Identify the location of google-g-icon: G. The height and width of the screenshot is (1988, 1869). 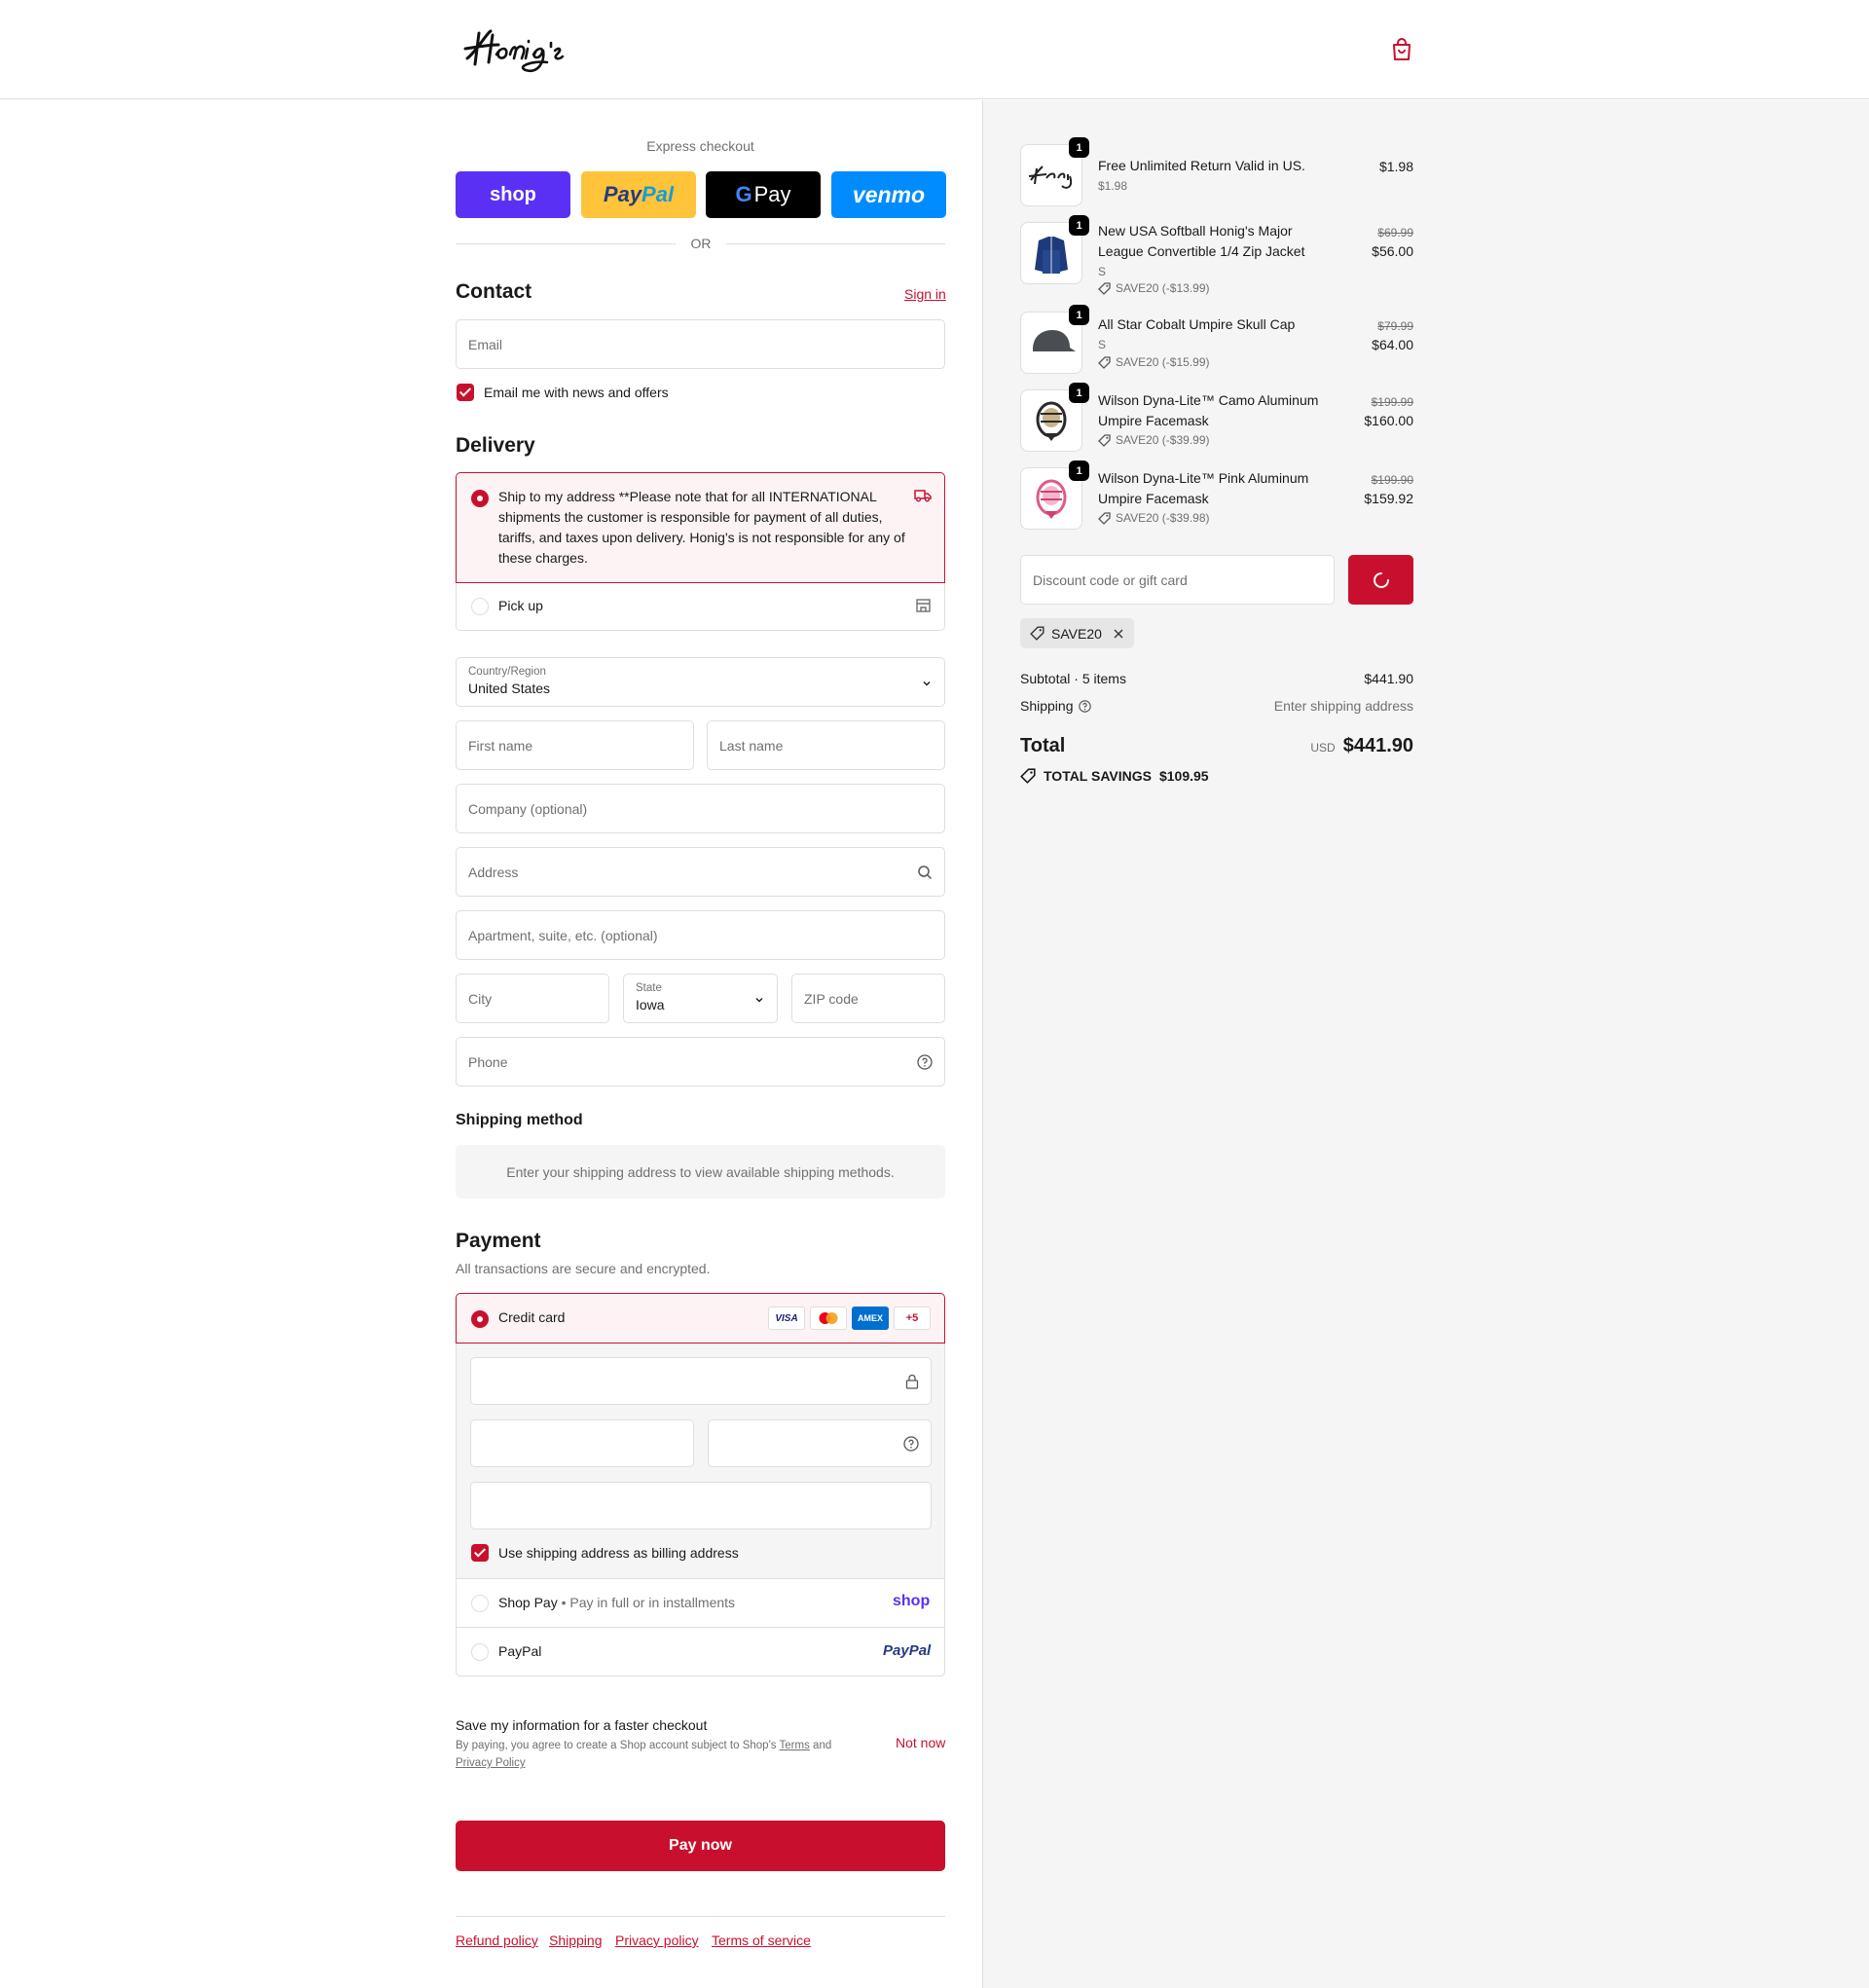
(743, 194).